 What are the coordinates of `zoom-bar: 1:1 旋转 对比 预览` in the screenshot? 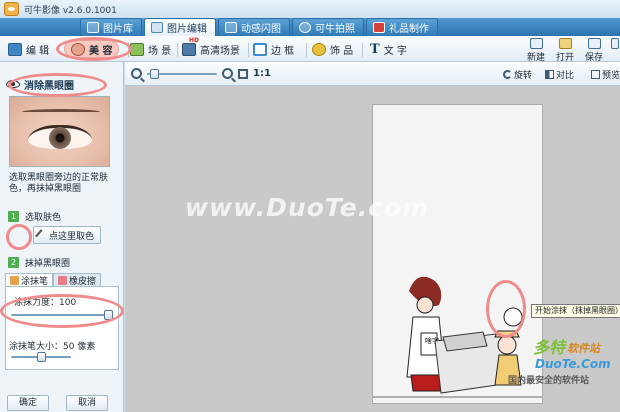 It's located at (372, 74).